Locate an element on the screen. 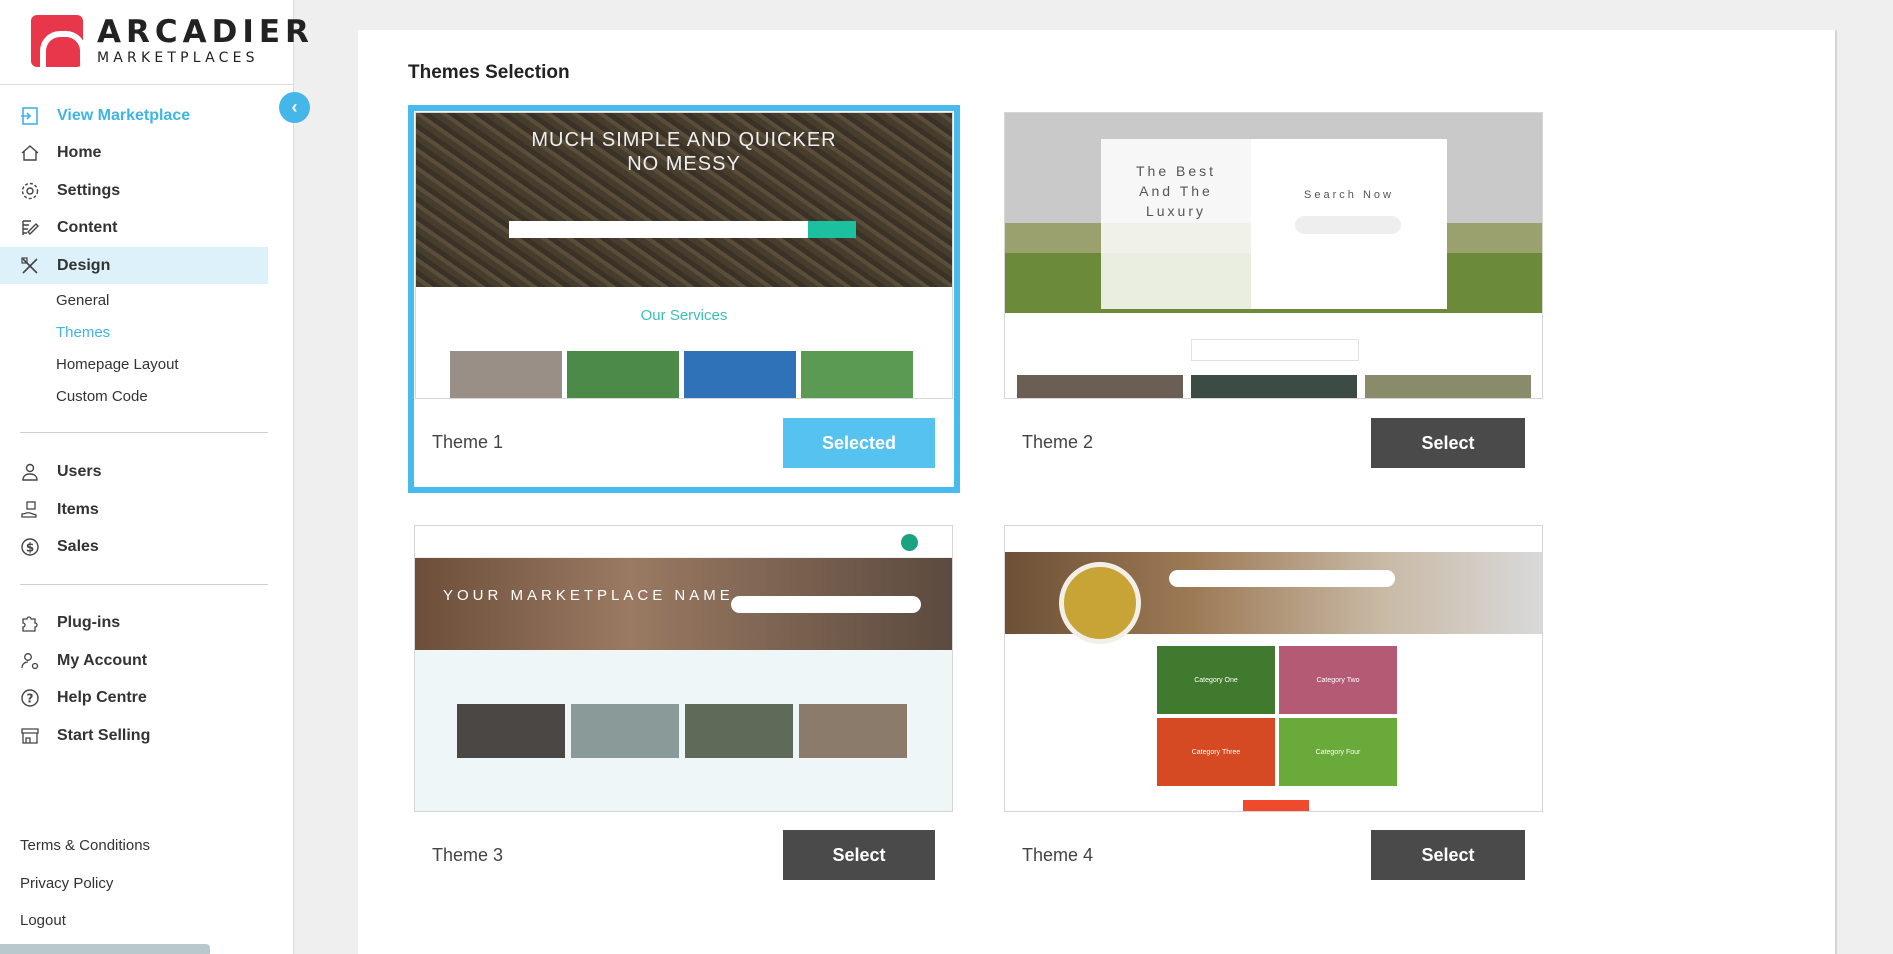  privacy-link: Privacy Policy is located at coordinates (66, 883).